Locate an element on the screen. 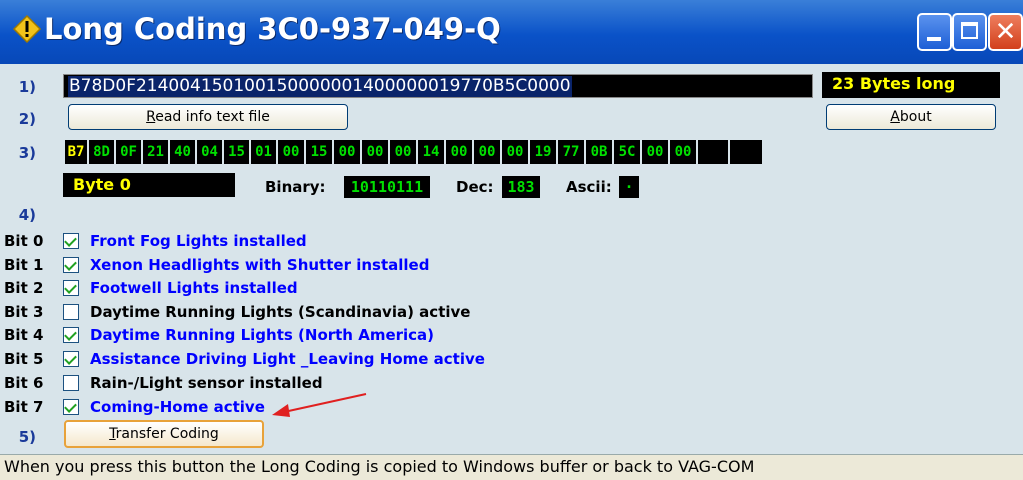 The height and width of the screenshot is (480, 1023). bit-label: Bit 5 is located at coordinates (24, 359).